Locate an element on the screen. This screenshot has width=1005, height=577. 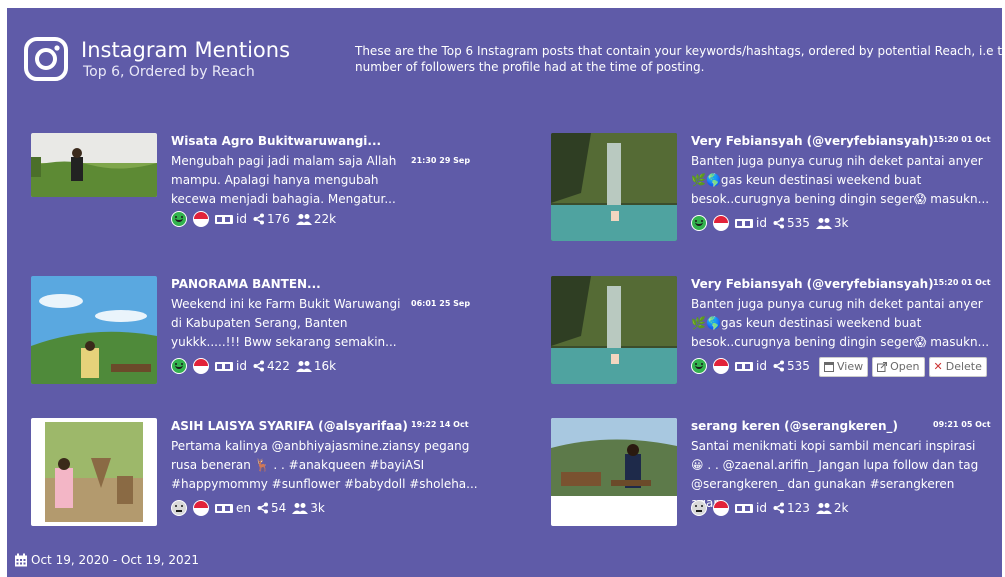
instagram-icon is located at coordinates (46, 59).